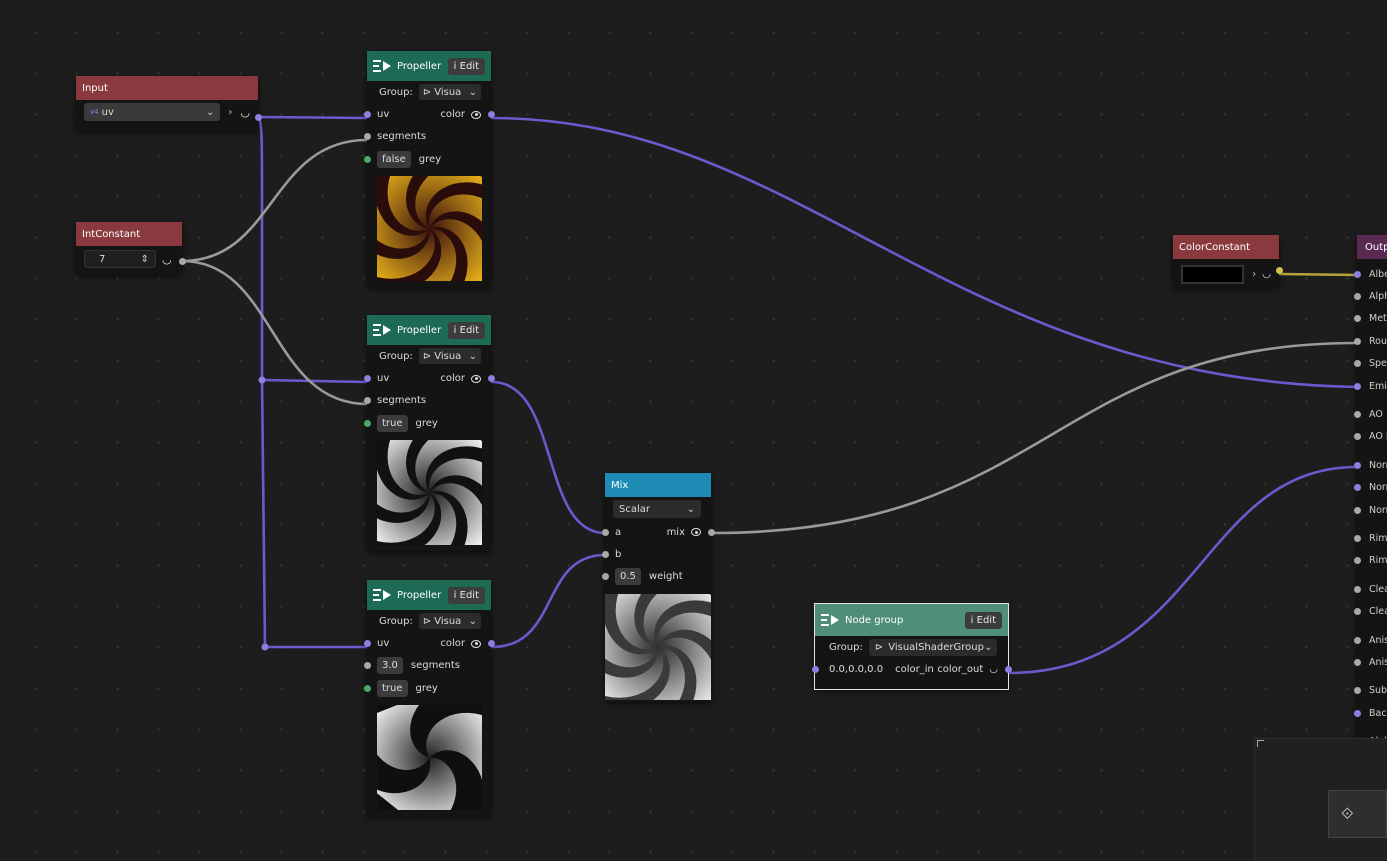 The width and height of the screenshot is (1387, 861). I want to click on output-port-row: Clea, so click(1370, 589).